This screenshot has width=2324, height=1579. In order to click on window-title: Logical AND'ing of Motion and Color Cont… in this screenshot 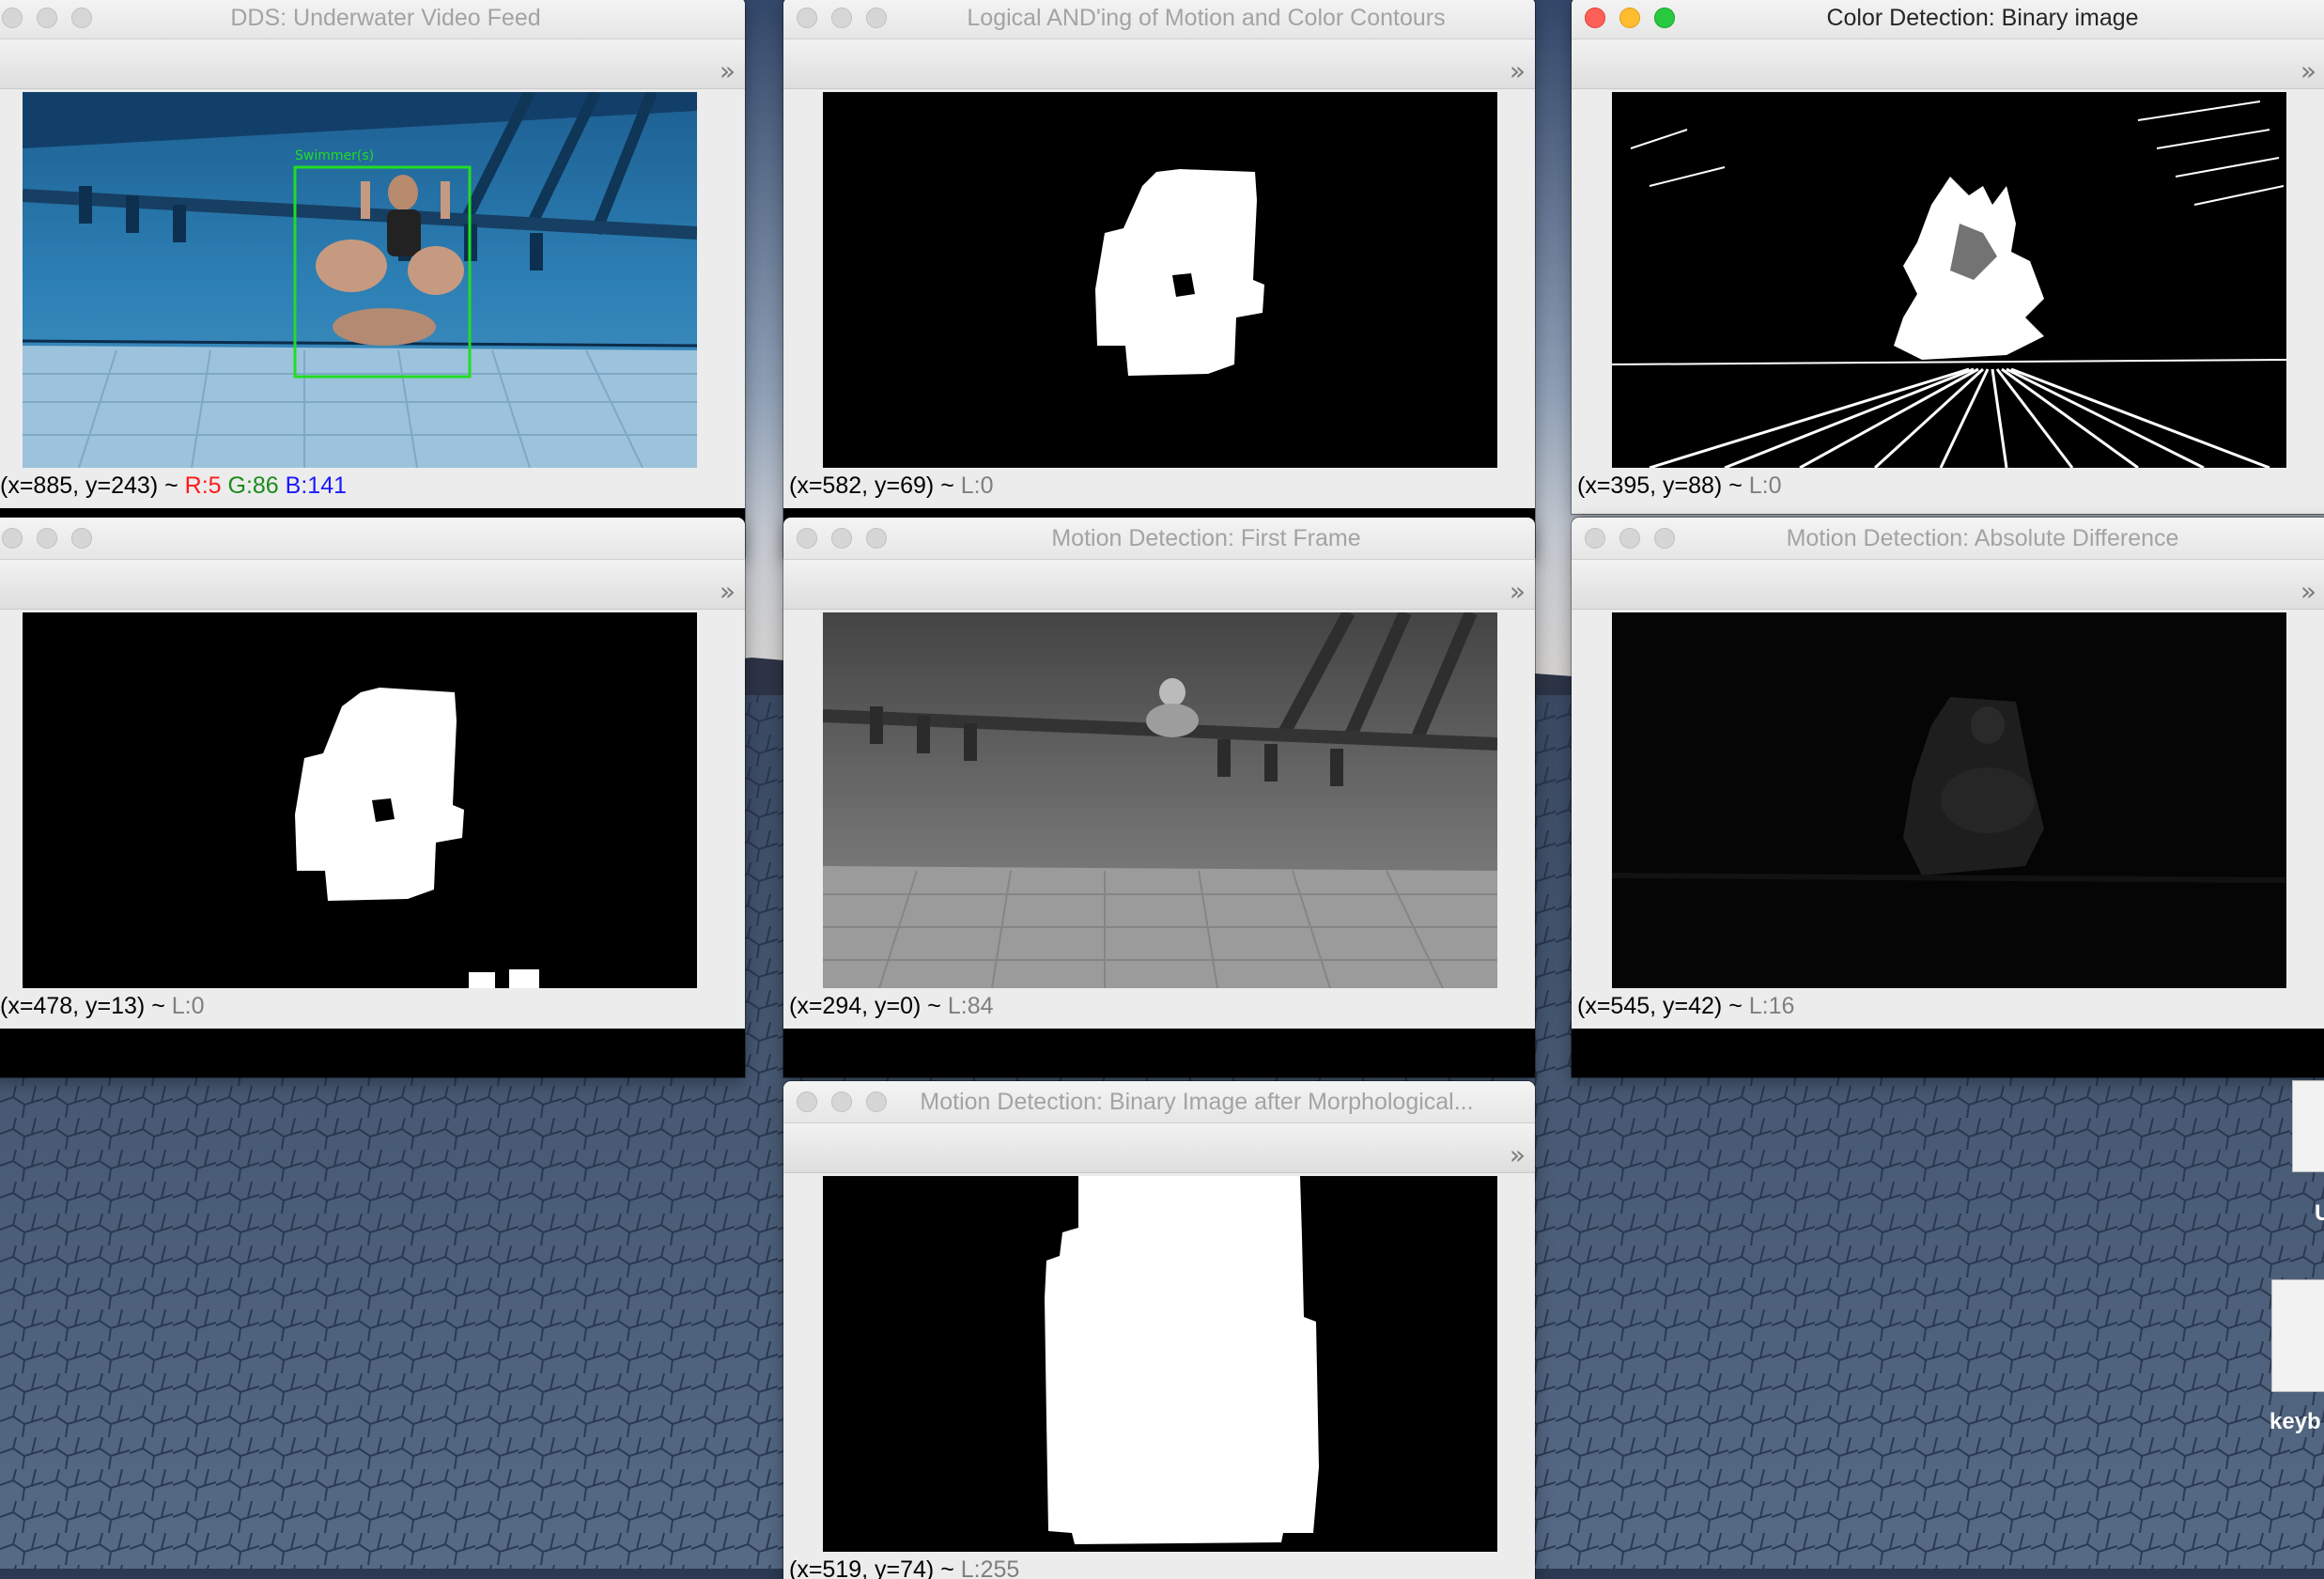, I will do `click(1206, 18)`.